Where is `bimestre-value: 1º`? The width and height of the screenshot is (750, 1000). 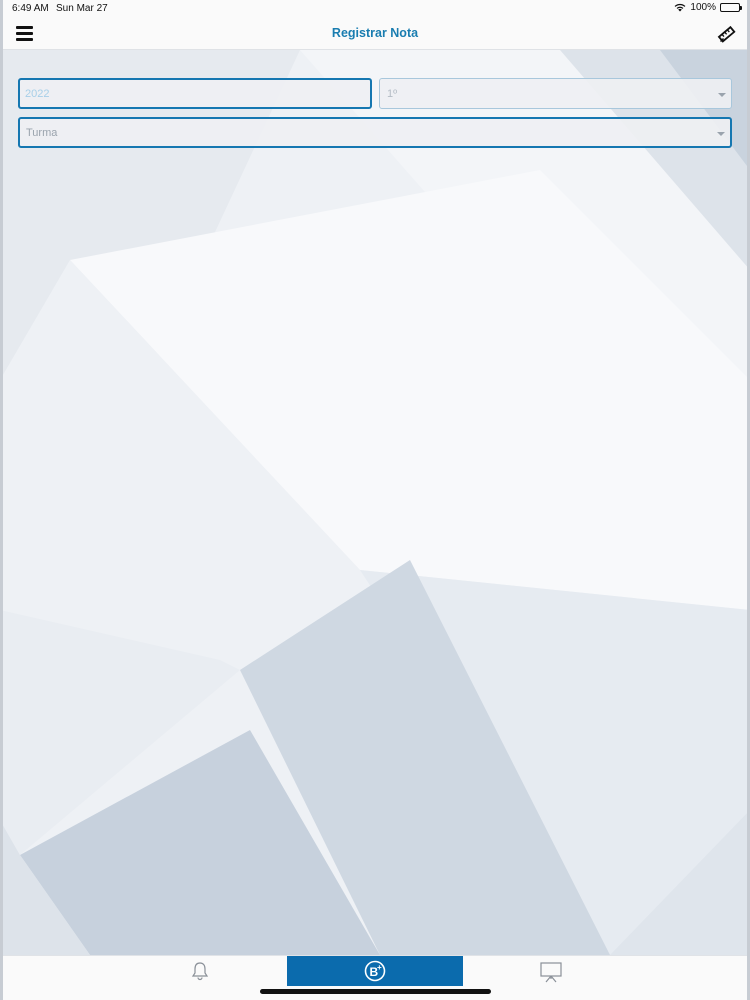
bimestre-value: 1º is located at coordinates (392, 94).